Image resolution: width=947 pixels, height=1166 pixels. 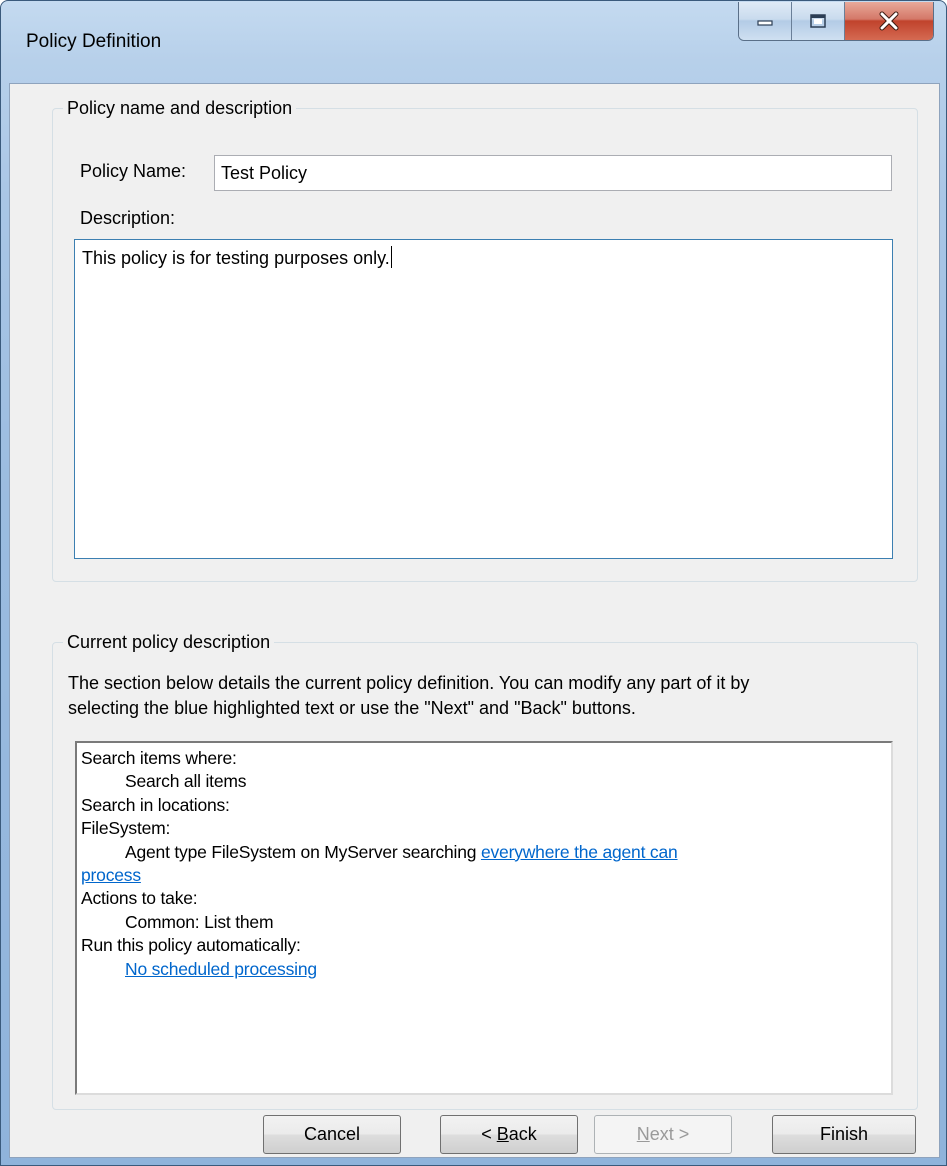 I want to click on search-items-where-text: Search items where:, so click(x=159, y=758).